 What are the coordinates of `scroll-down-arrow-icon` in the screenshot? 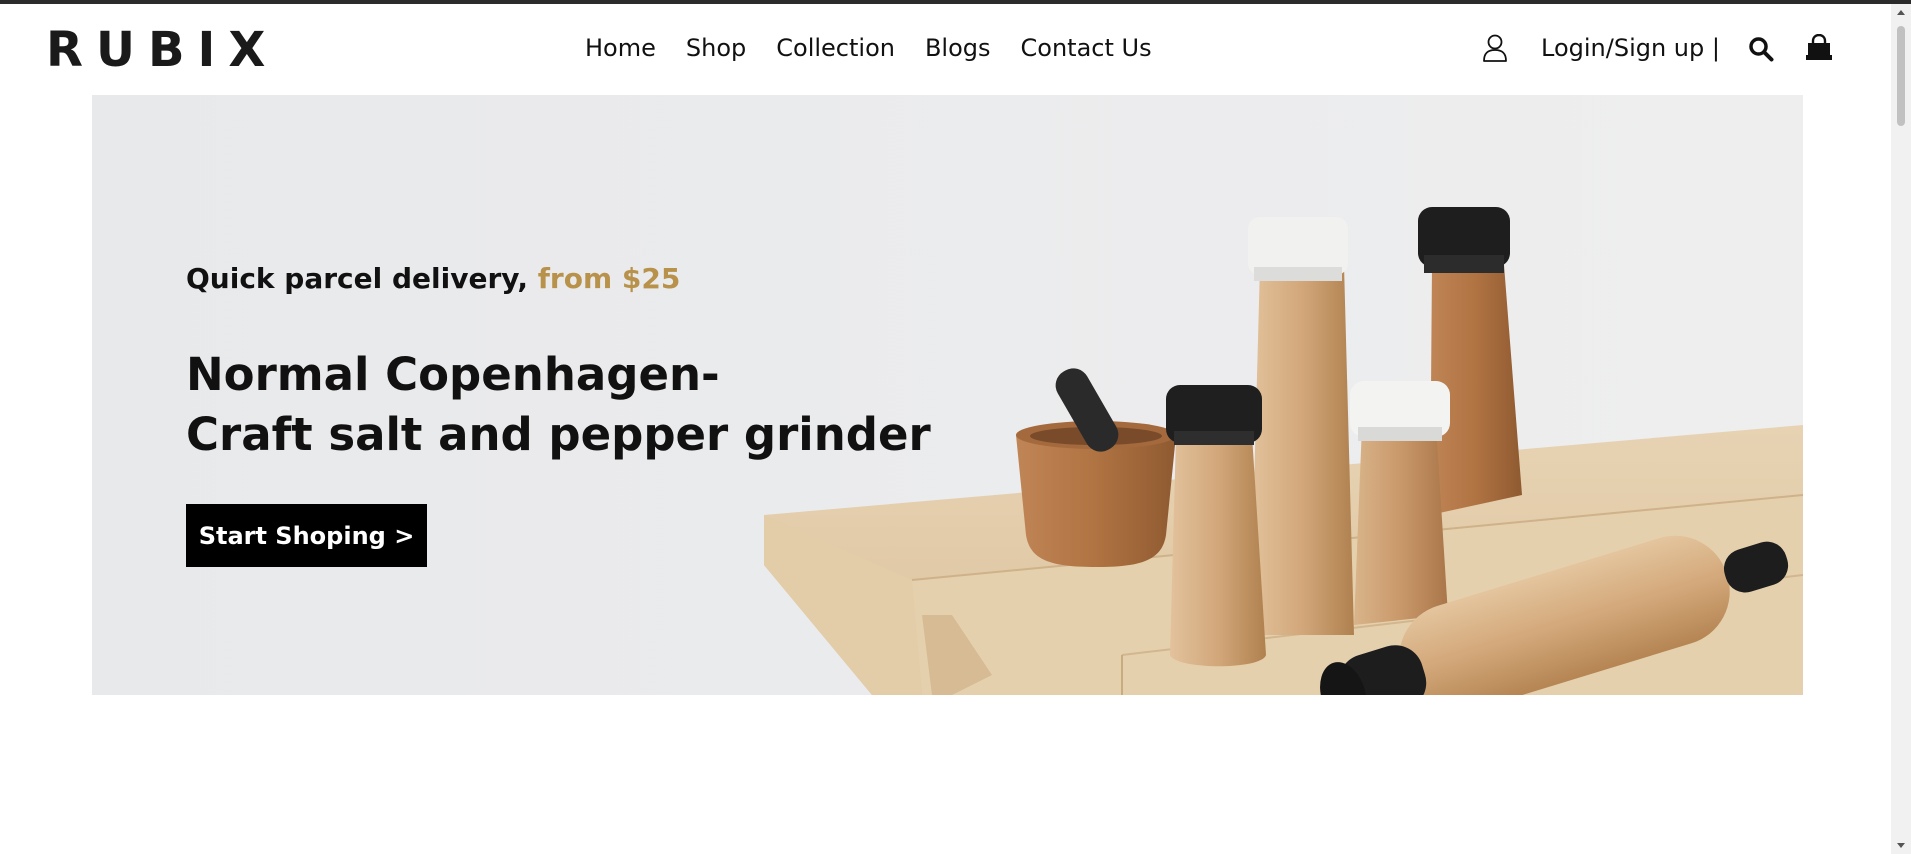 It's located at (1901, 845).